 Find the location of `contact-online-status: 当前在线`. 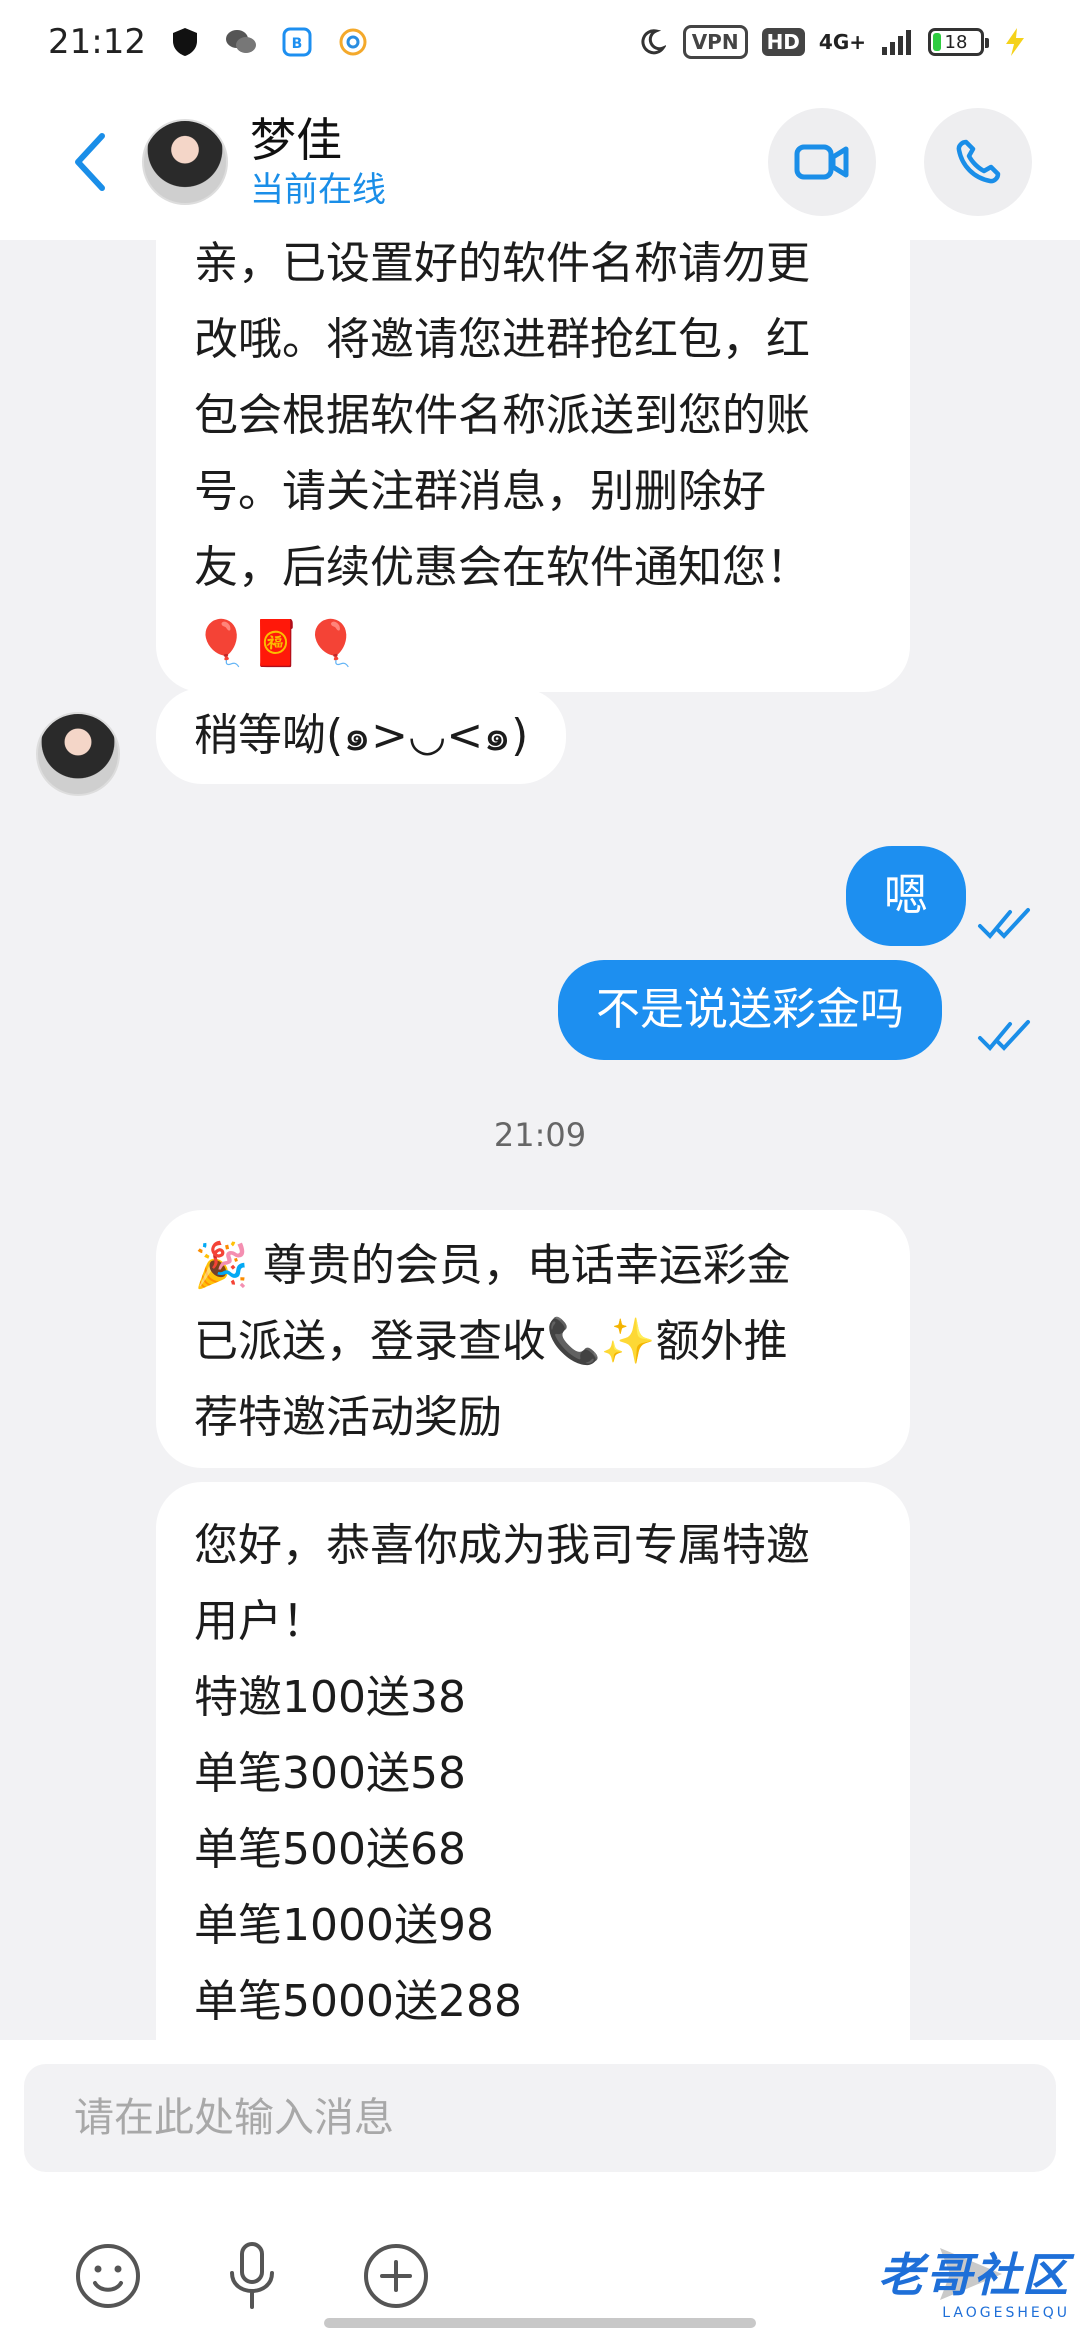

contact-online-status: 当前在线 is located at coordinates (318, 190).